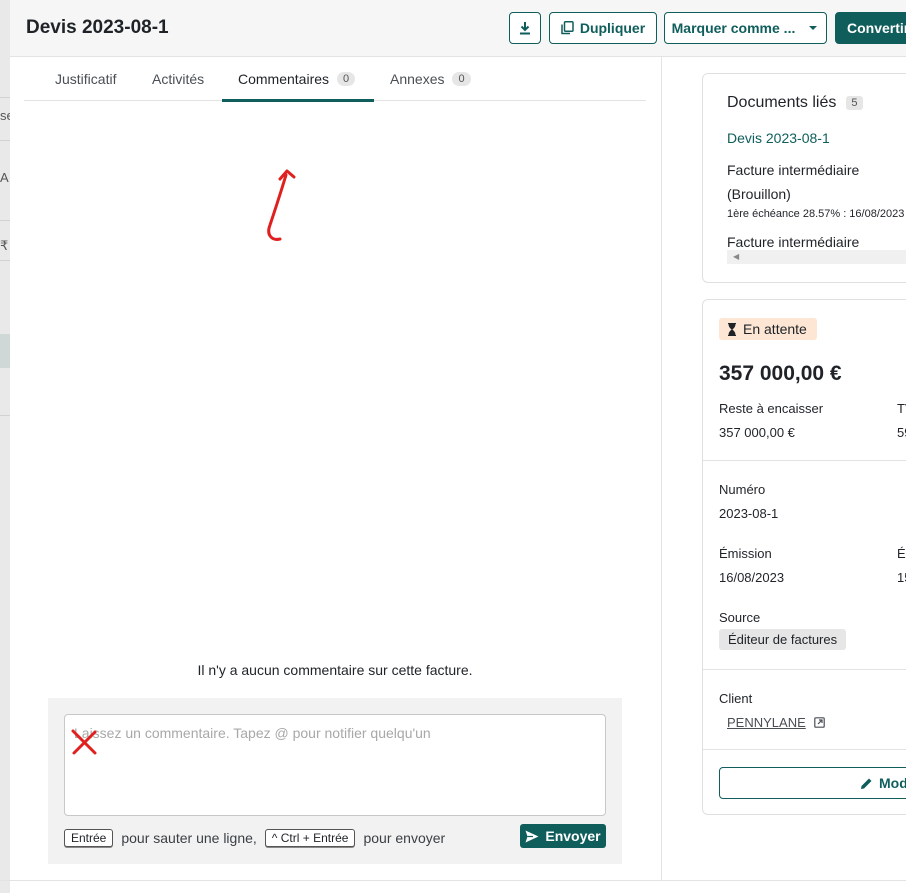  I want to click on hourglass-icon, so click(732, 329).